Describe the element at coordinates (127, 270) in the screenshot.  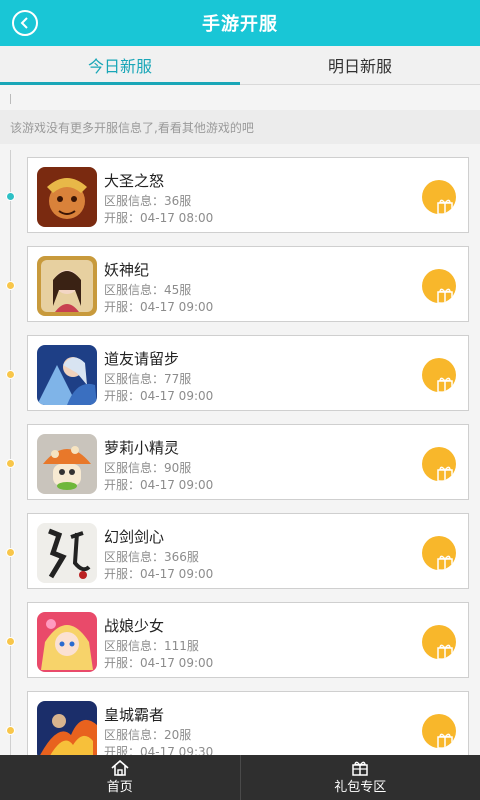
I see `game-name: 妖神纪` at that location.